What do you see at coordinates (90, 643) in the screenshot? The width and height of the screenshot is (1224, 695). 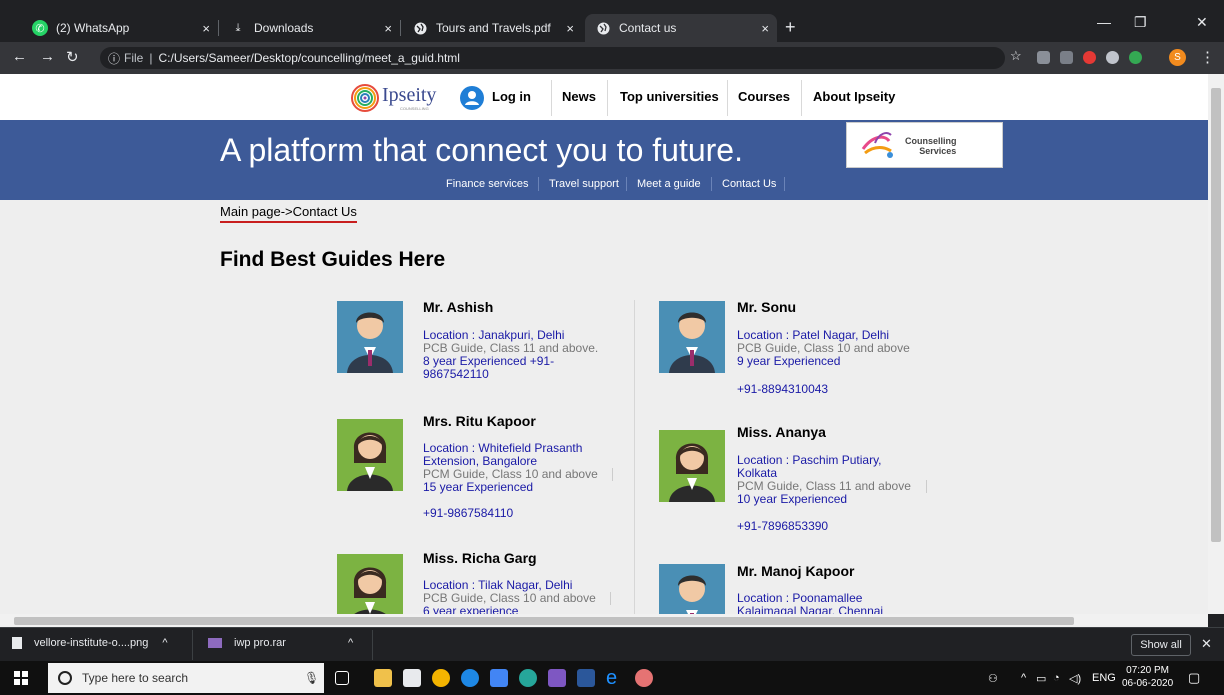 I see `download-item: vellore-institute-o....png ^` at bounding box center [90, 643].